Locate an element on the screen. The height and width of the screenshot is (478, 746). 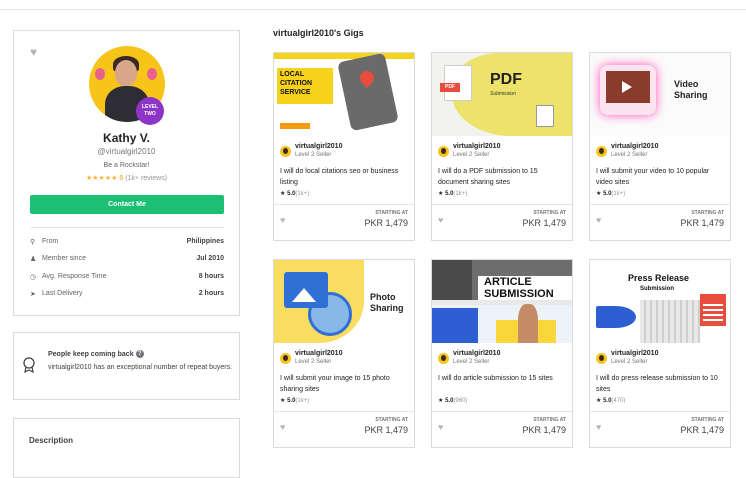
thumb-text: Video Sharing is located at coordinates (691, 89).